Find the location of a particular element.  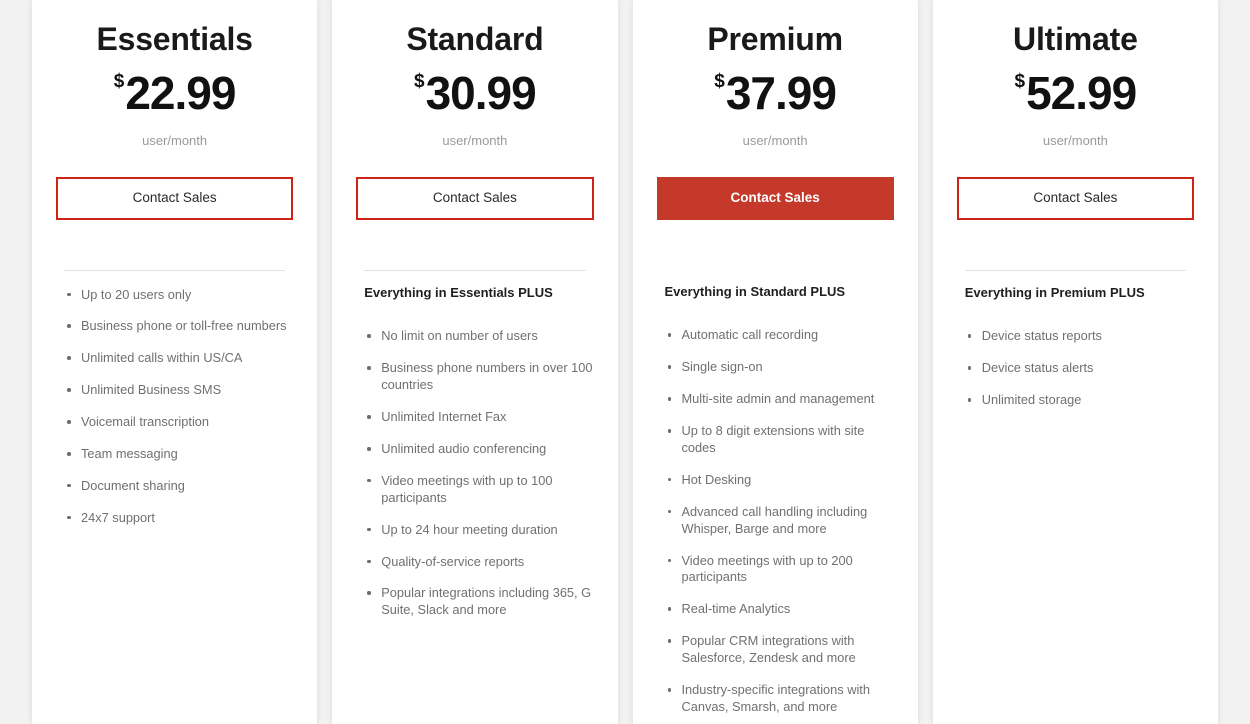

plan-name: Premium is located at coordinates (775, 39).